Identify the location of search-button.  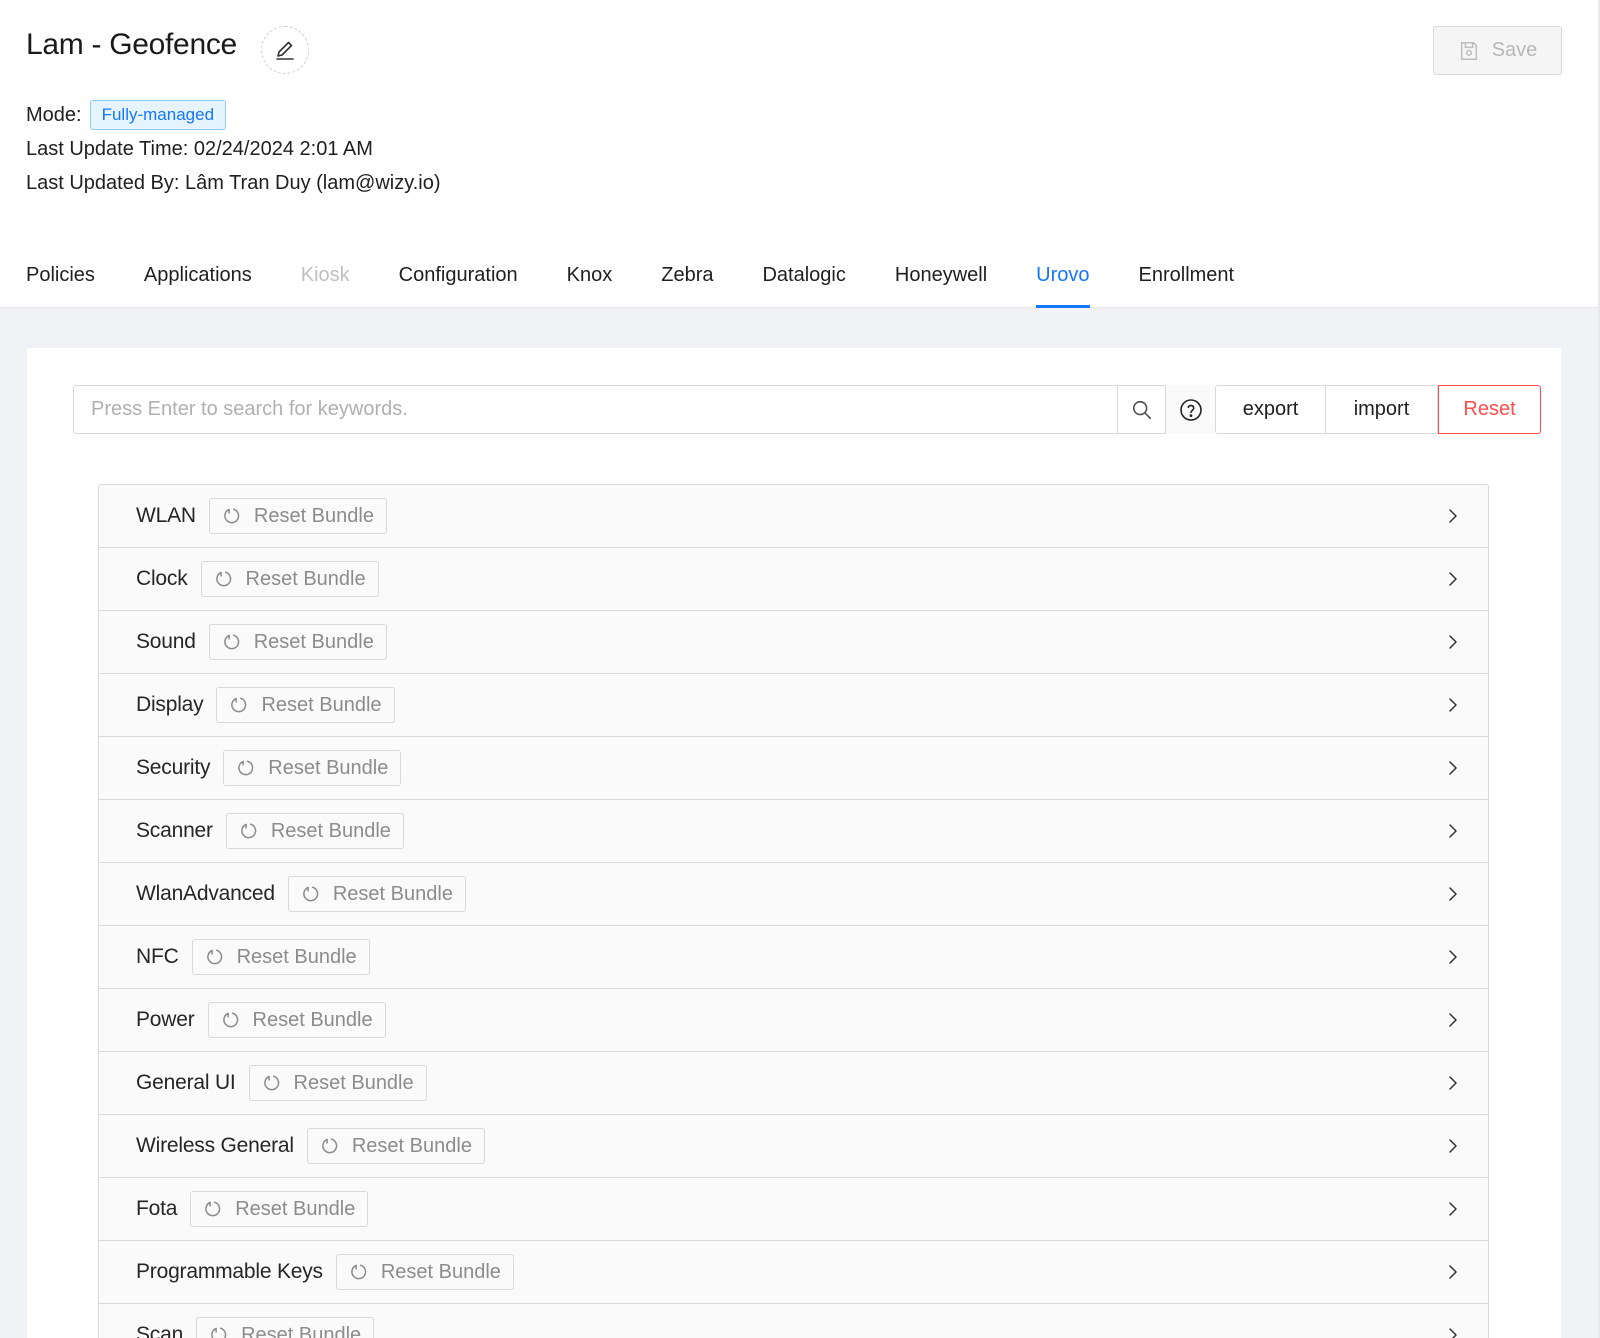
(1141, 409).